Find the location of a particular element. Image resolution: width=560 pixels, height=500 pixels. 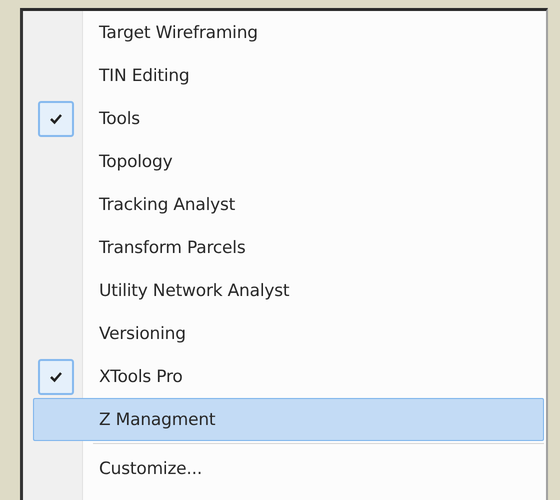

menu-item: Z Managment is located at coordinates (288, 419).